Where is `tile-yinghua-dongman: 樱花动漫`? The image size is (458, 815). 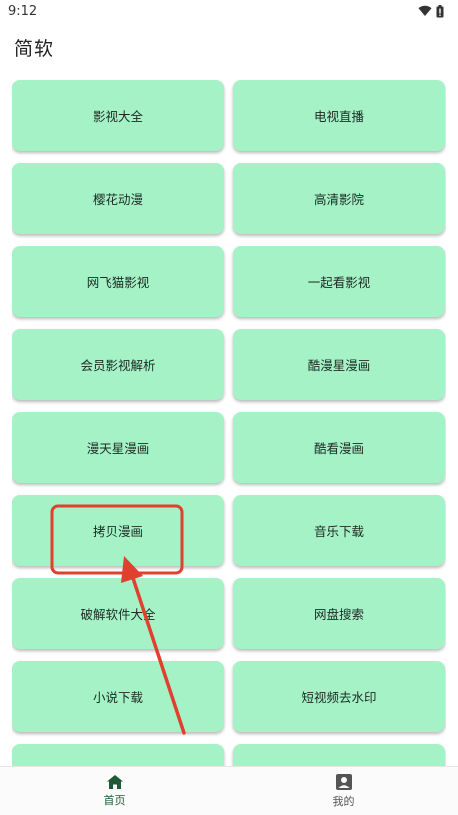
tile-yinghua-dongman: 樱花动漫 is located at coordinates (118, 198).